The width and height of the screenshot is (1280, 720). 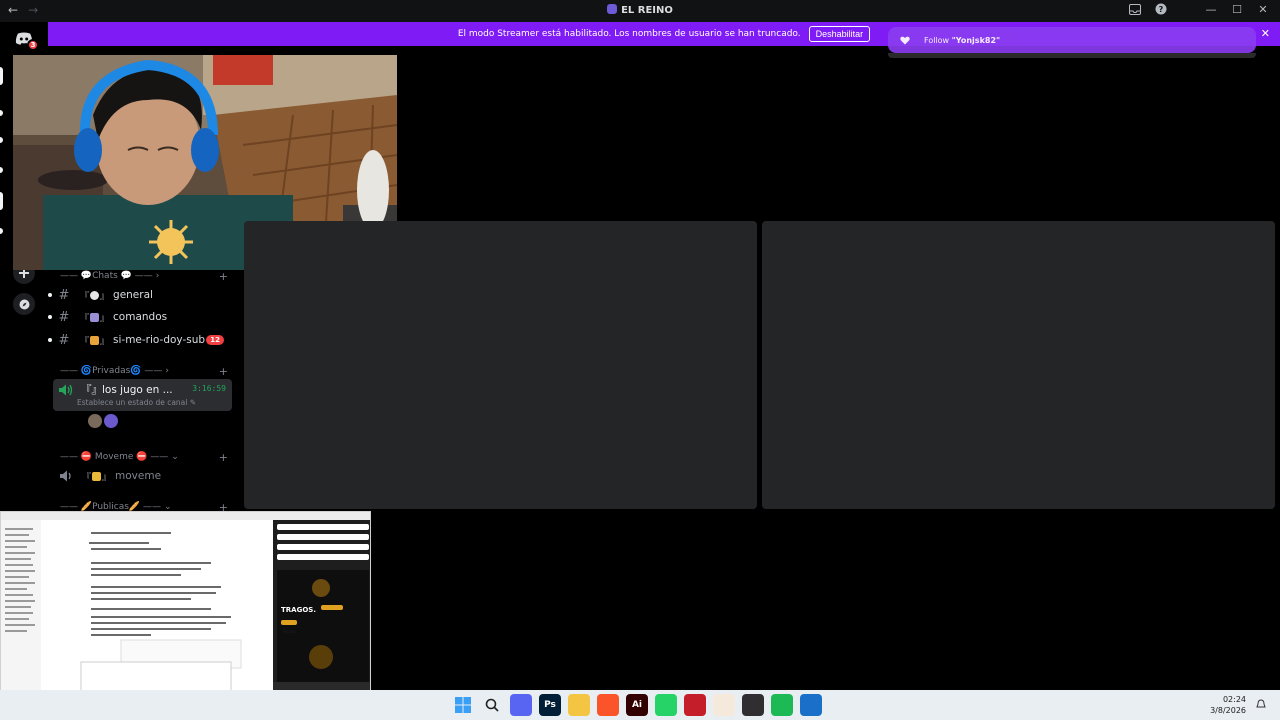 What do you see at coordinates (141, 317) in the screenshot?
I see `channel-comandos: # 『』 comandos` at bounding box center [141, 317].